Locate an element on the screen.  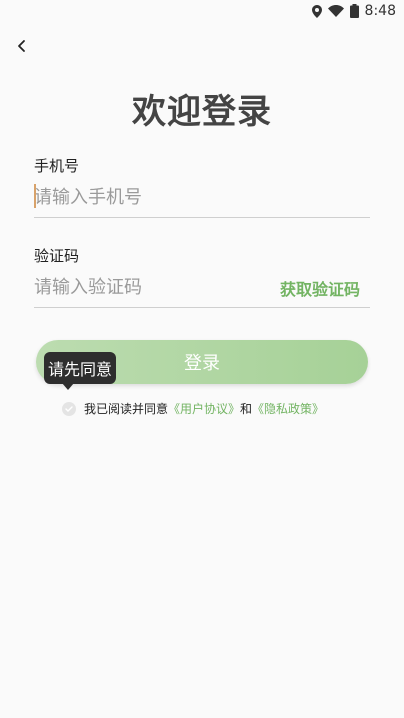
phone-input is located at coordinates (202, 198).